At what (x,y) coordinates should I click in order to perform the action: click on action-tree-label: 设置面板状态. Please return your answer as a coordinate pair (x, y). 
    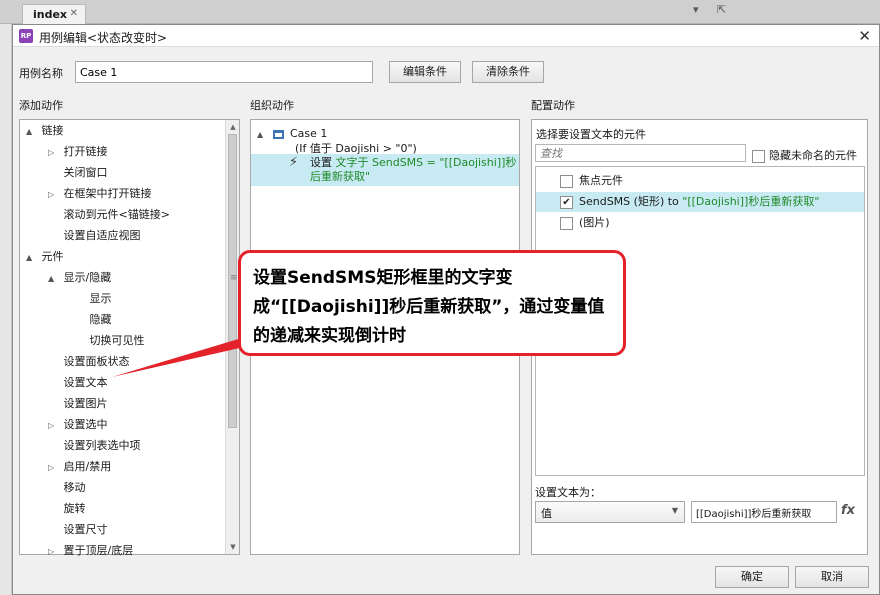
    Looking at the image, I should click on (96, 361).